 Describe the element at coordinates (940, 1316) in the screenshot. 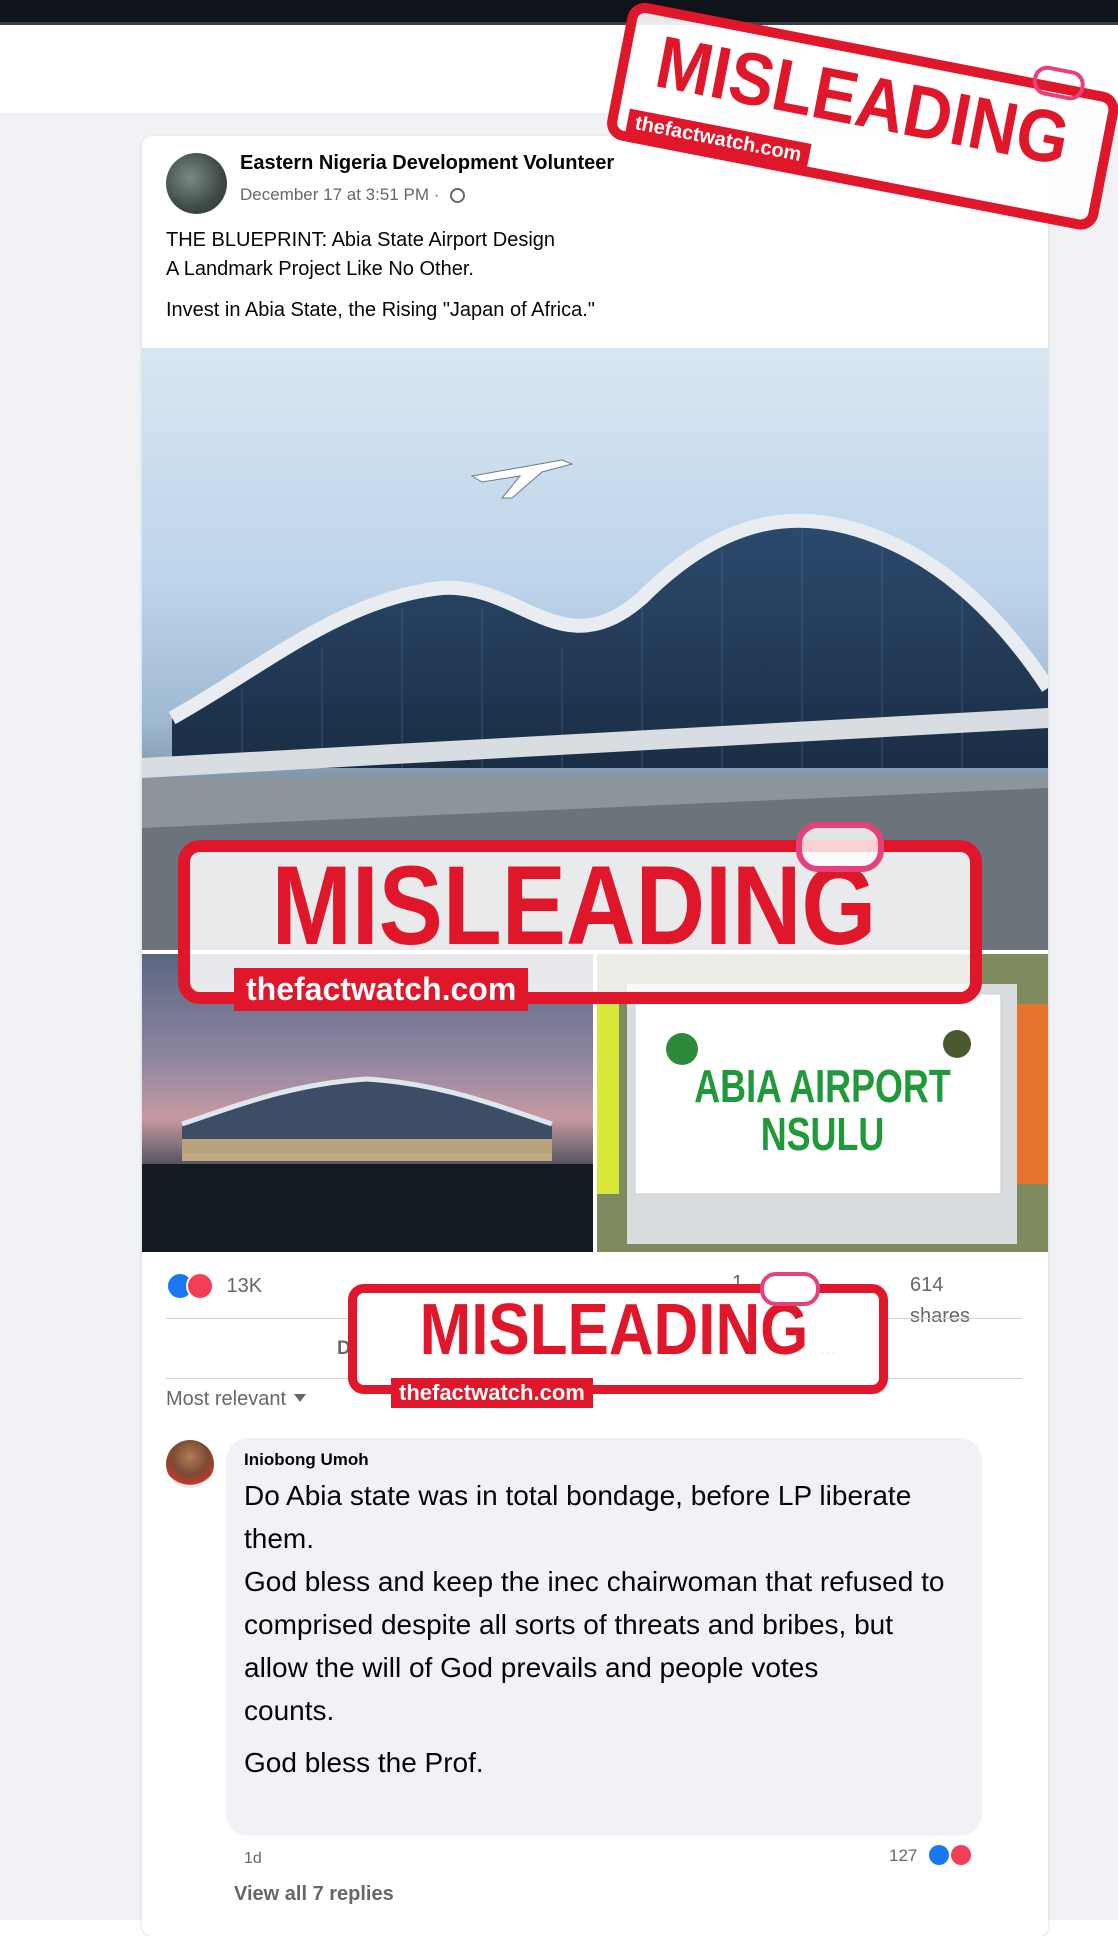

I see `shares-label: shares` at that location.